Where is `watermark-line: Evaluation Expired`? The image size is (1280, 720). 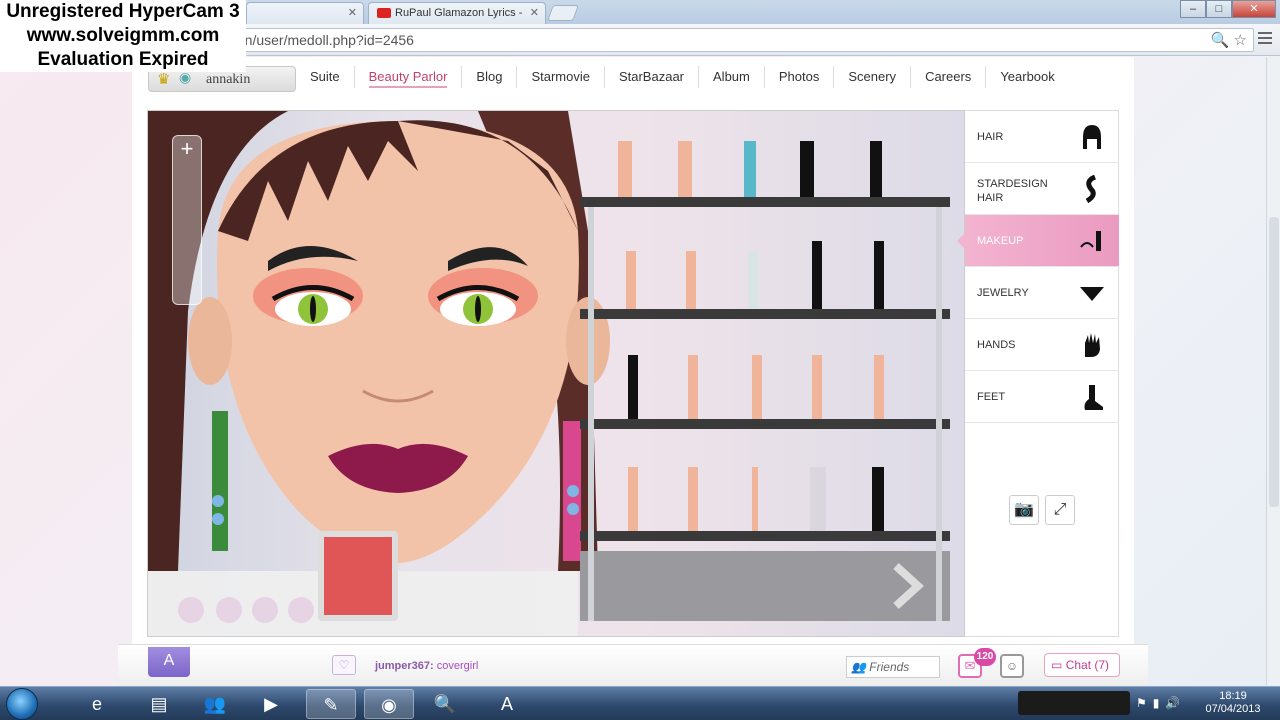
watermark-line: Evaluation Expired is located at coordinates (123, 59).